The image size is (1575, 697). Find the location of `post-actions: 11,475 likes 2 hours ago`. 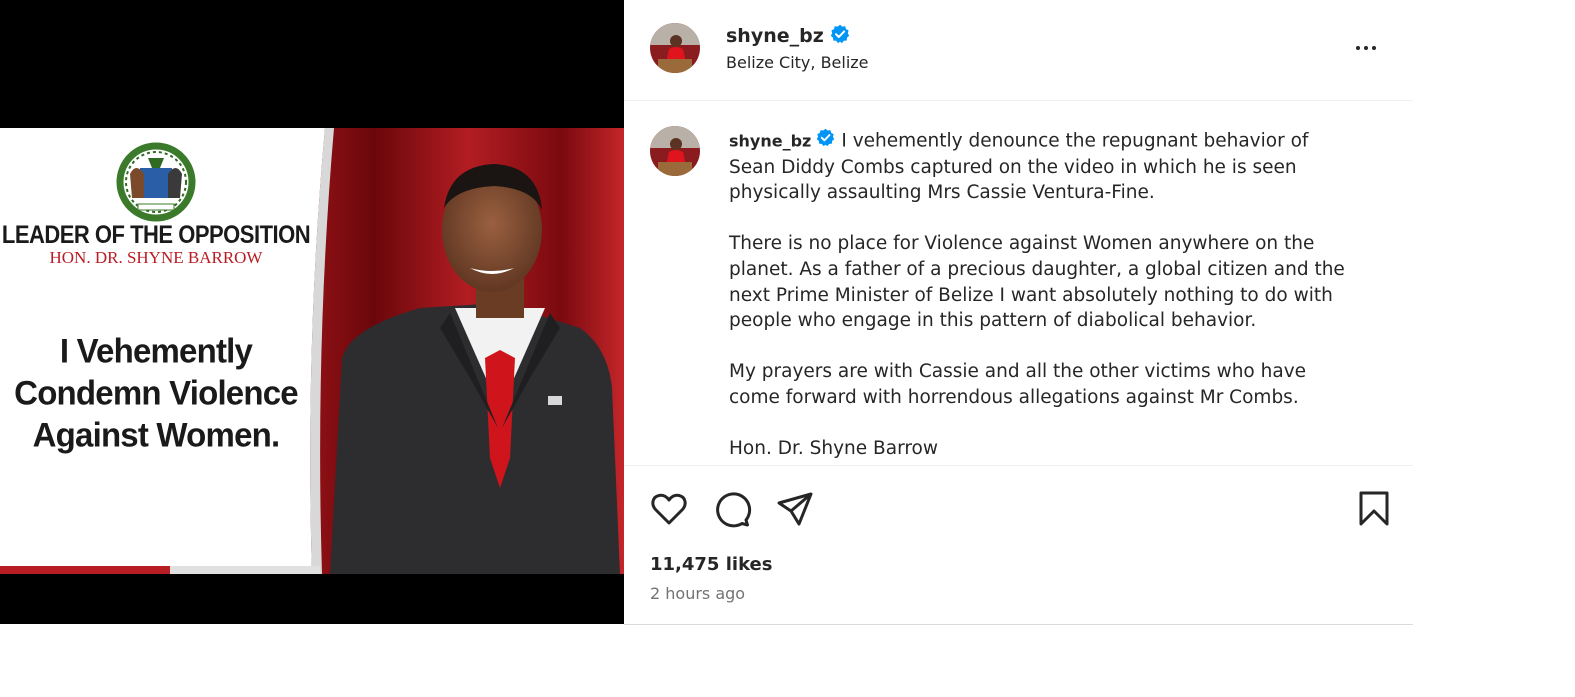

post-actions: 11,475 likes 2 hours ago is located at coordinates (1018, 545).